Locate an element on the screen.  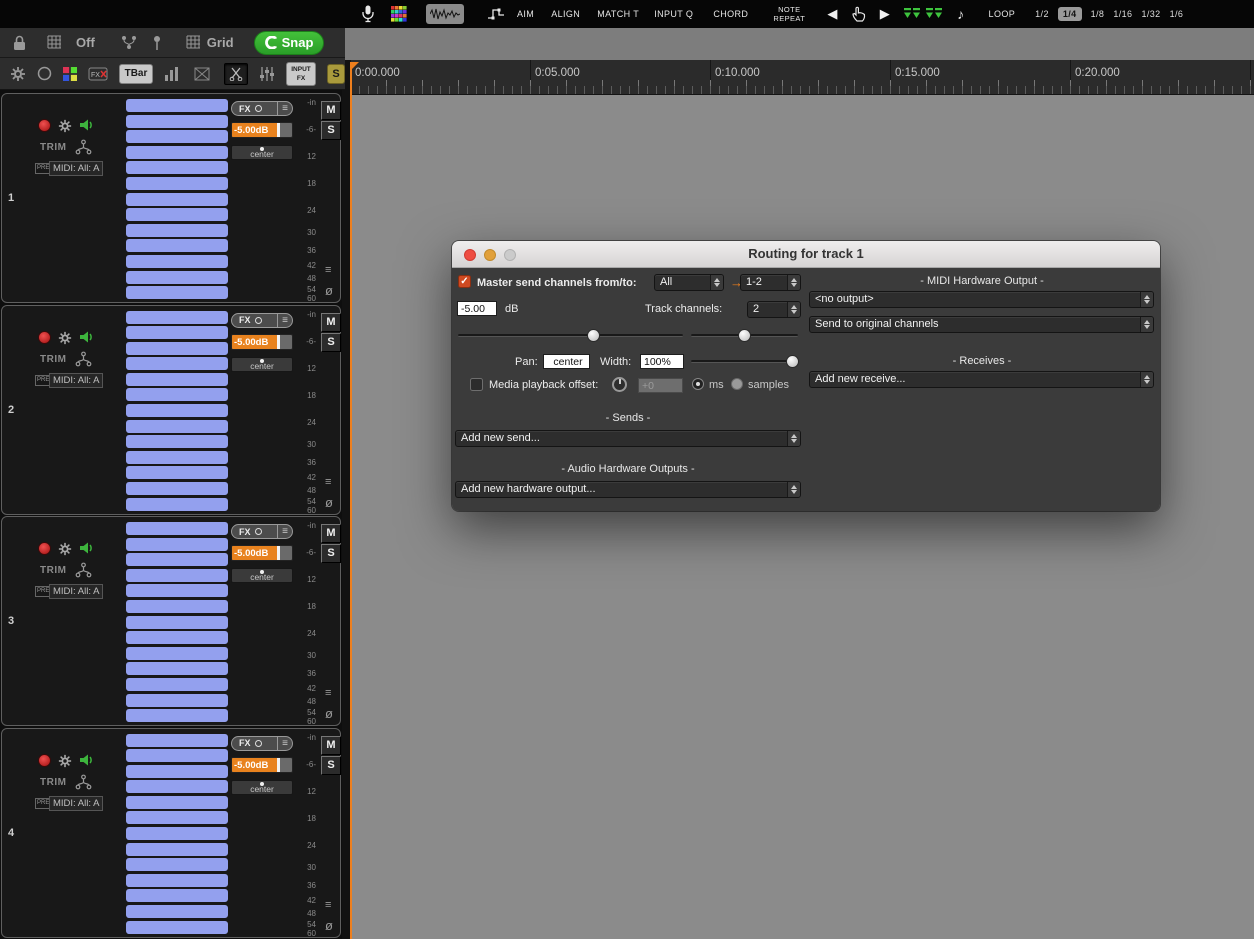
metronome-note-icon: ♪ is located at coordinates (960, 14).